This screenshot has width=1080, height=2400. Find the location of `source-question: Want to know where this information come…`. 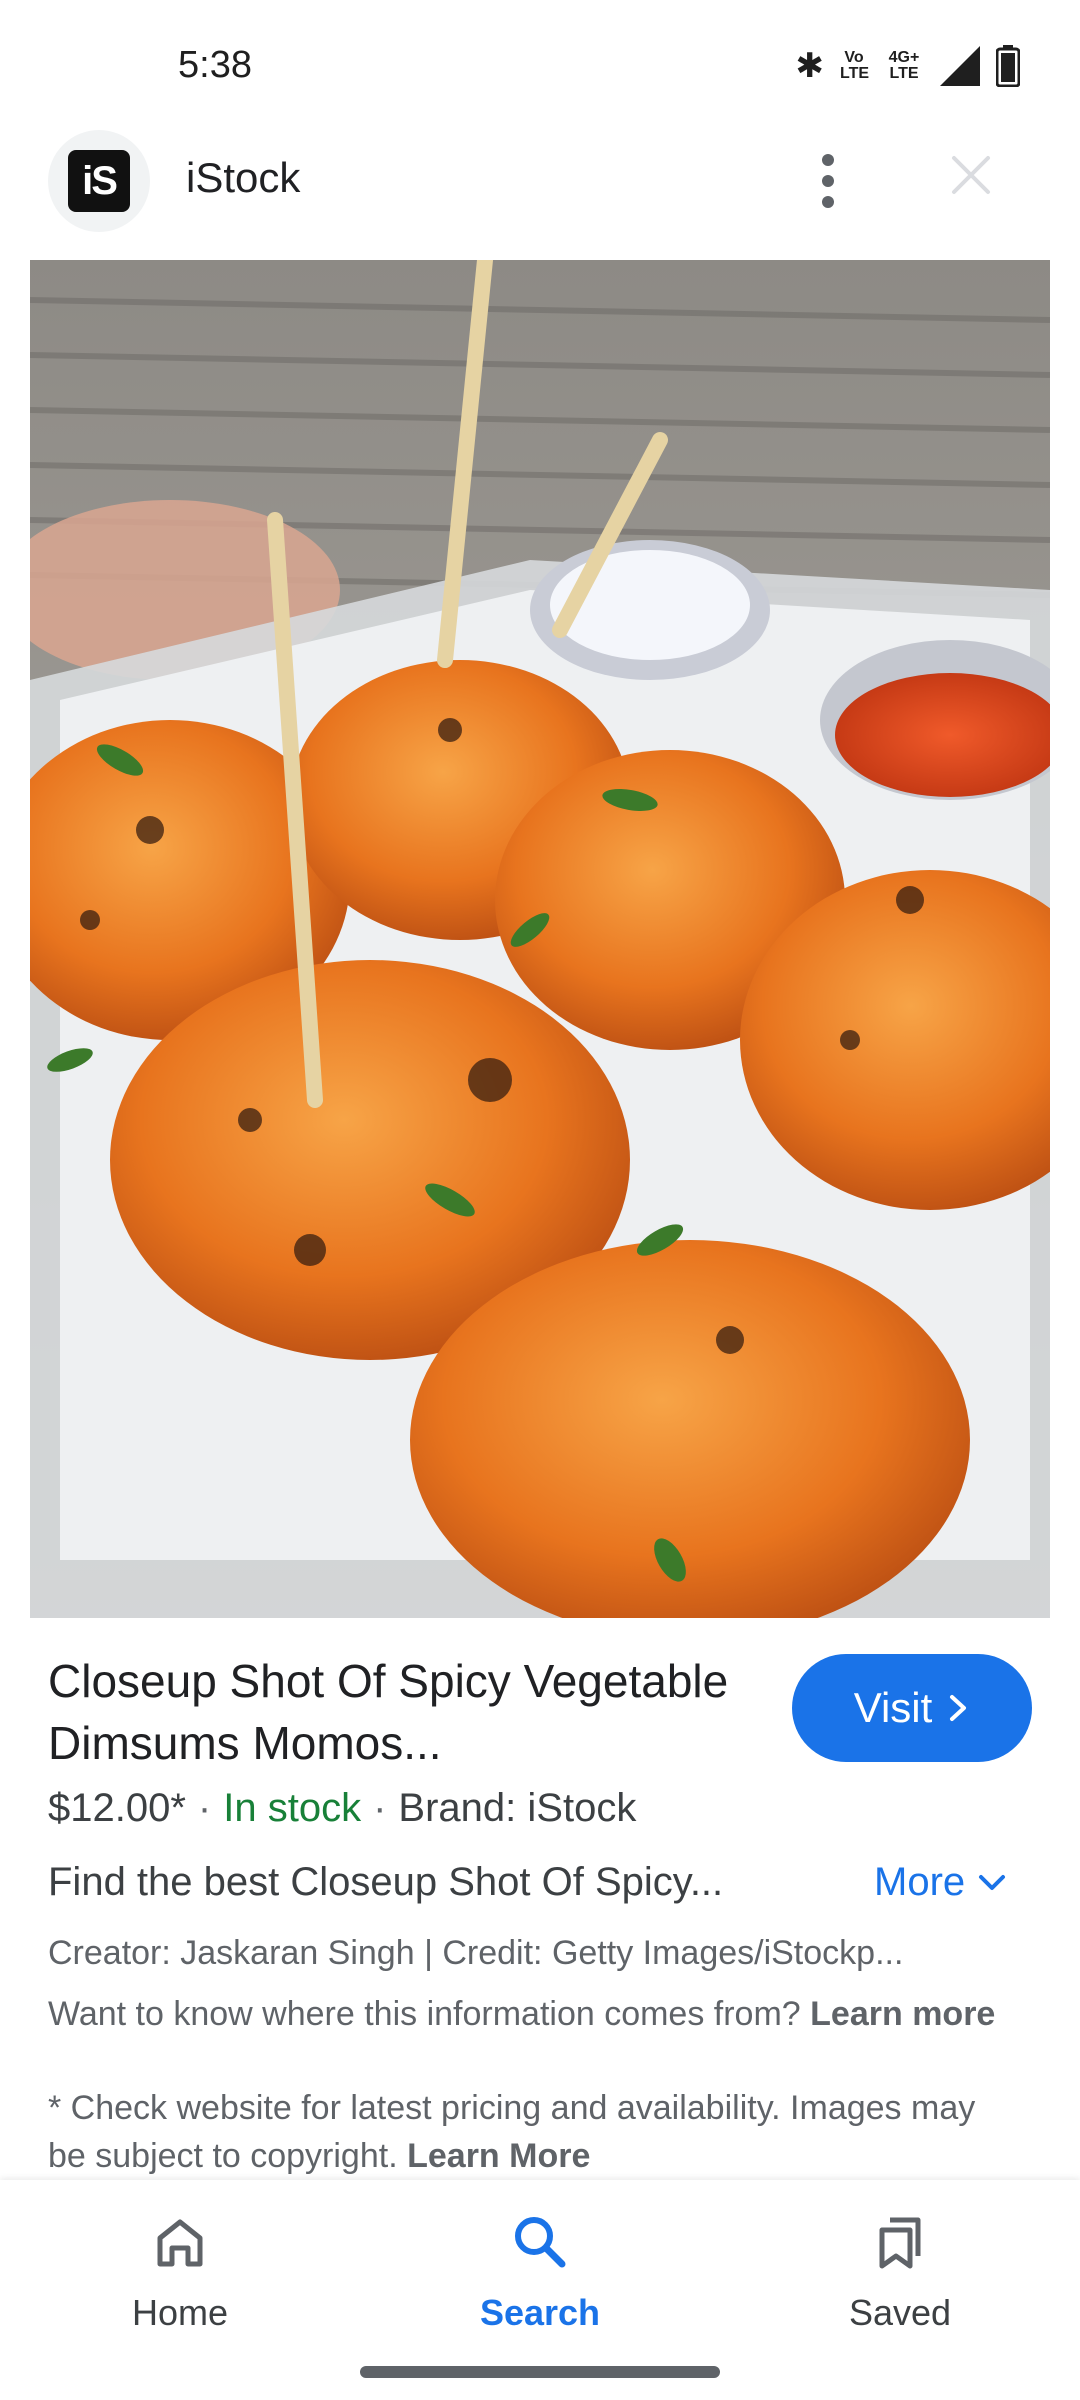

source-question: Want to know where this information come… is located at coordinates (424, 2014).